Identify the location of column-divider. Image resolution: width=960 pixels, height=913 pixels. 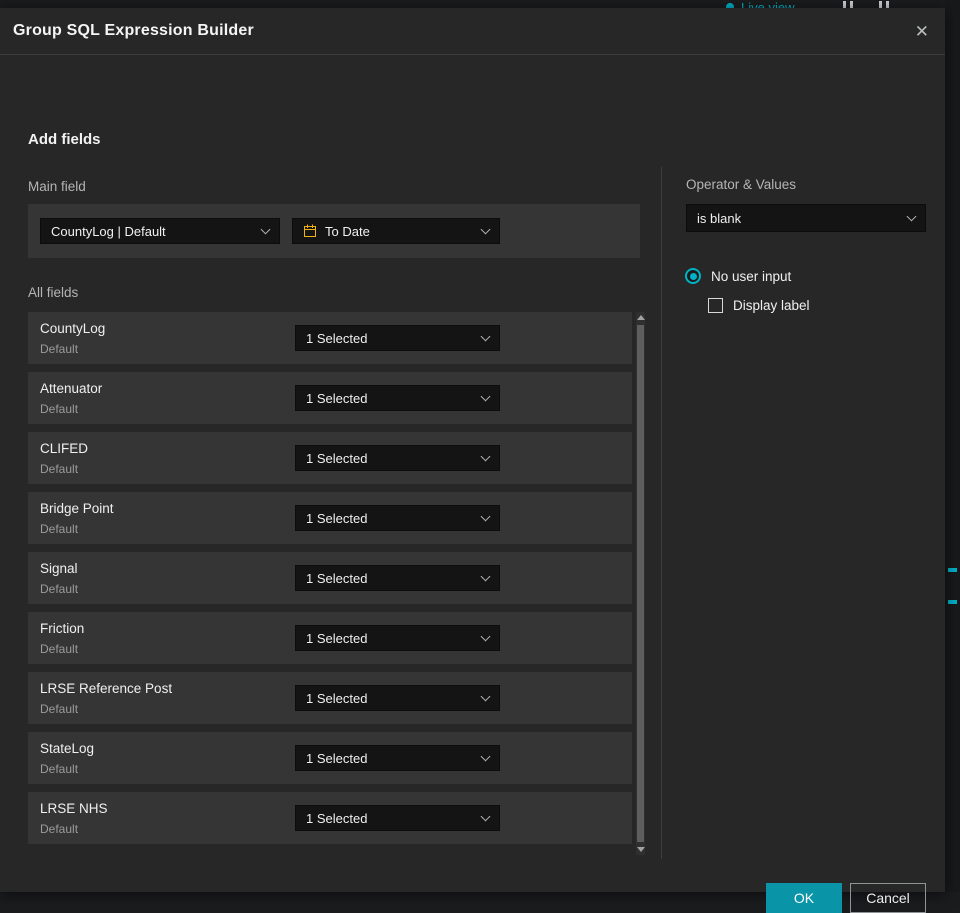
(661, 513).